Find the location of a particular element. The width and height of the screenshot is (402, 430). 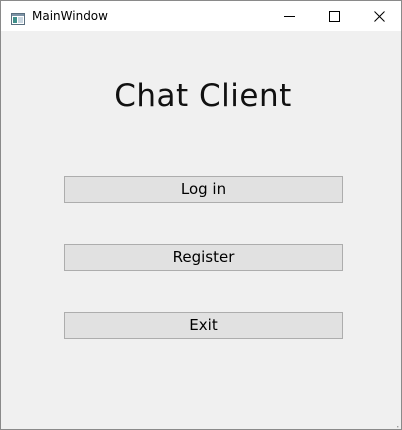

window-title: MainWindow is located at coordinates (70, 16).